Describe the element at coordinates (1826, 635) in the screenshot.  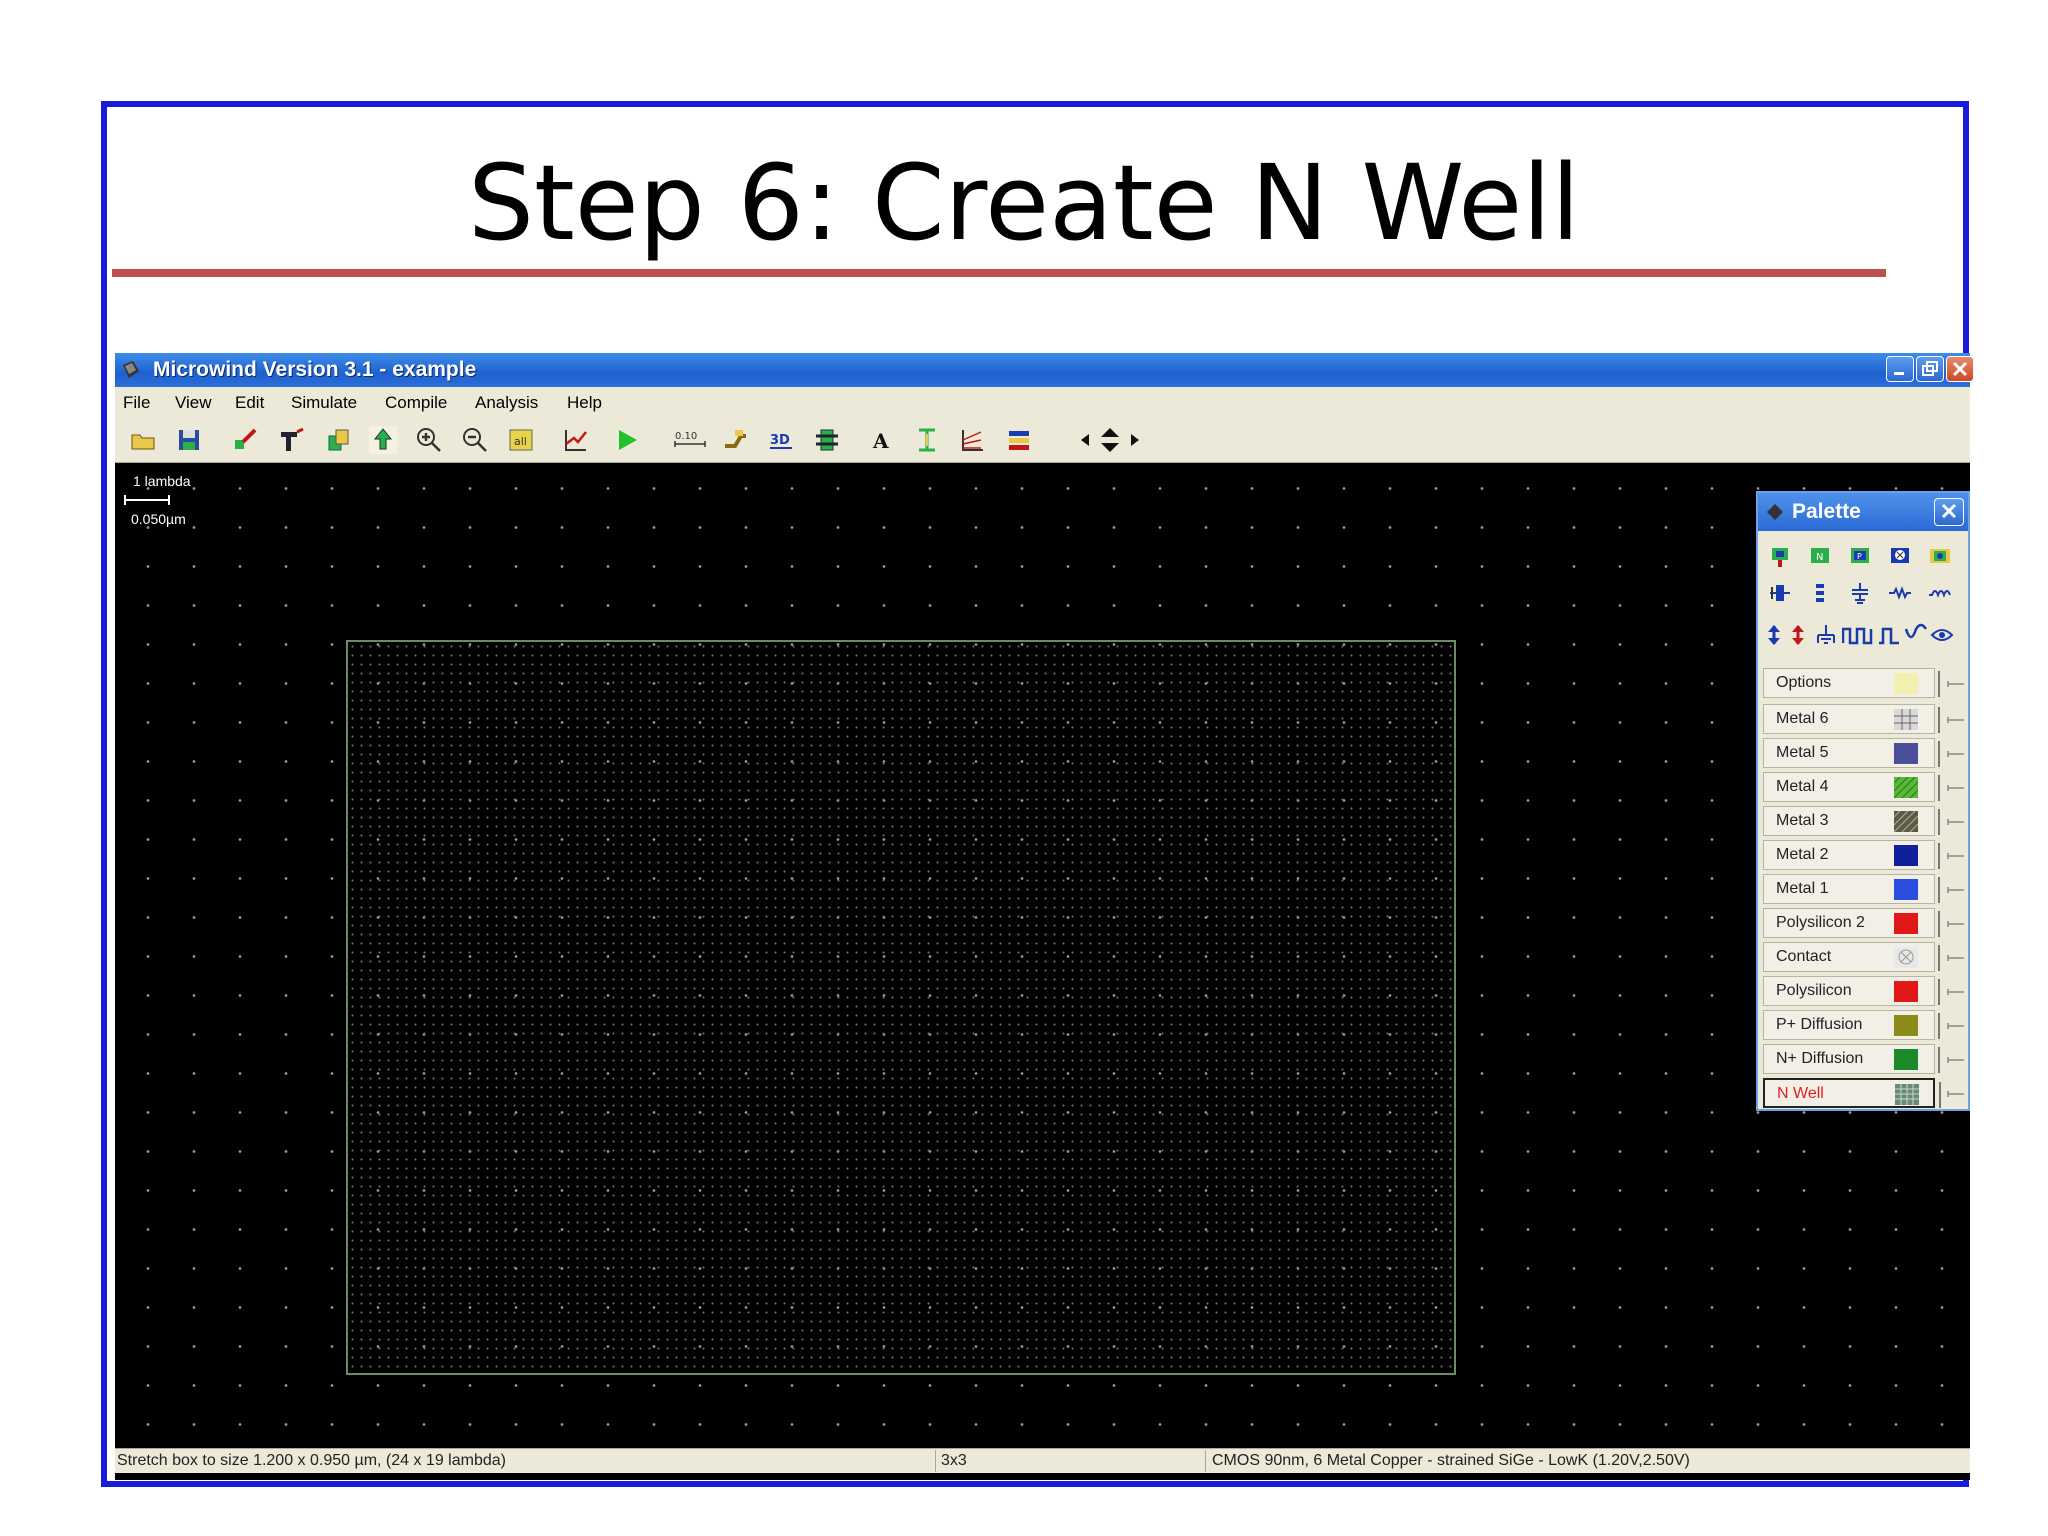
I see `ground-icon` at that location.